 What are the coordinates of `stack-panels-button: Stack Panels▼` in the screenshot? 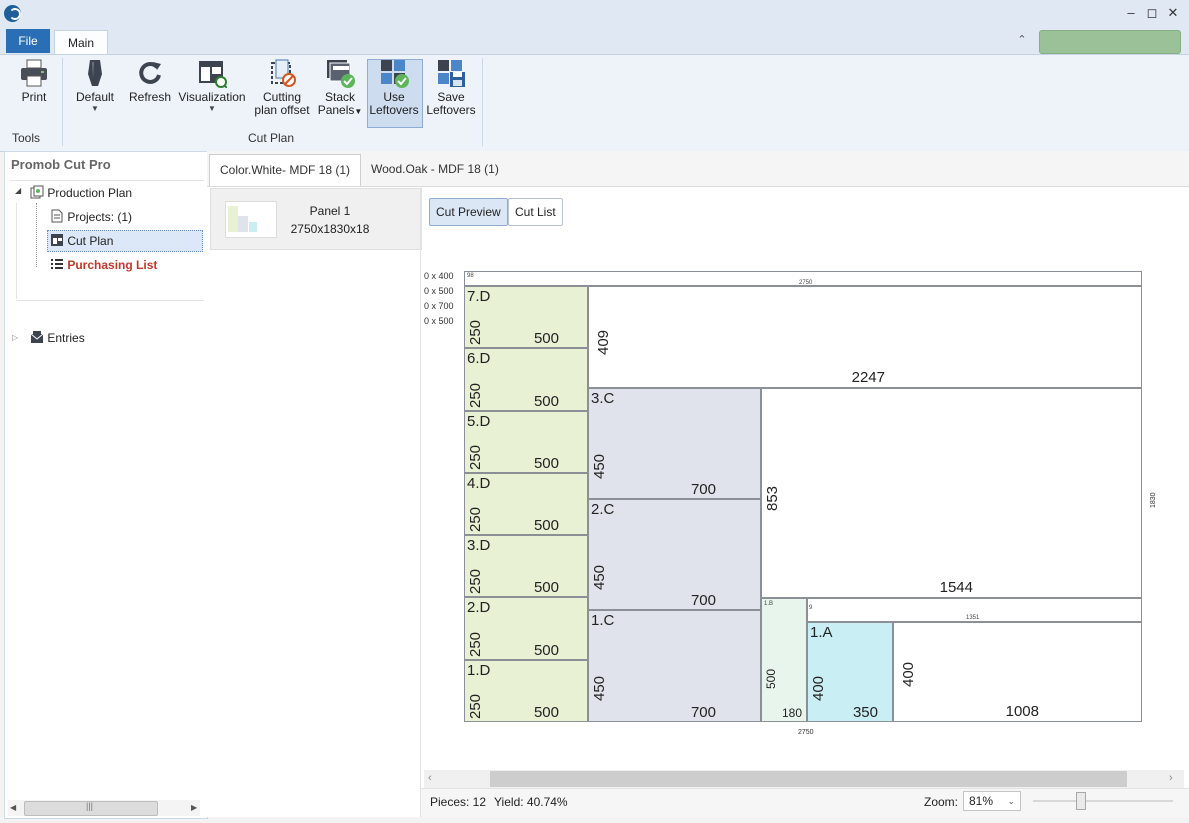 It's located at (340, 88).